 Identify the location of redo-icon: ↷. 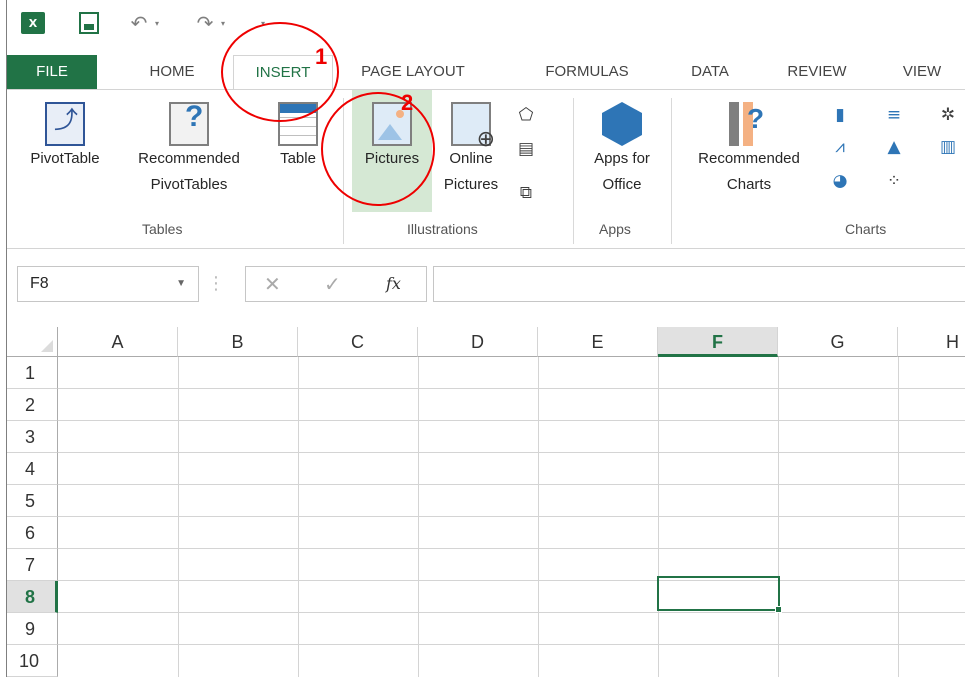
(205, 23).